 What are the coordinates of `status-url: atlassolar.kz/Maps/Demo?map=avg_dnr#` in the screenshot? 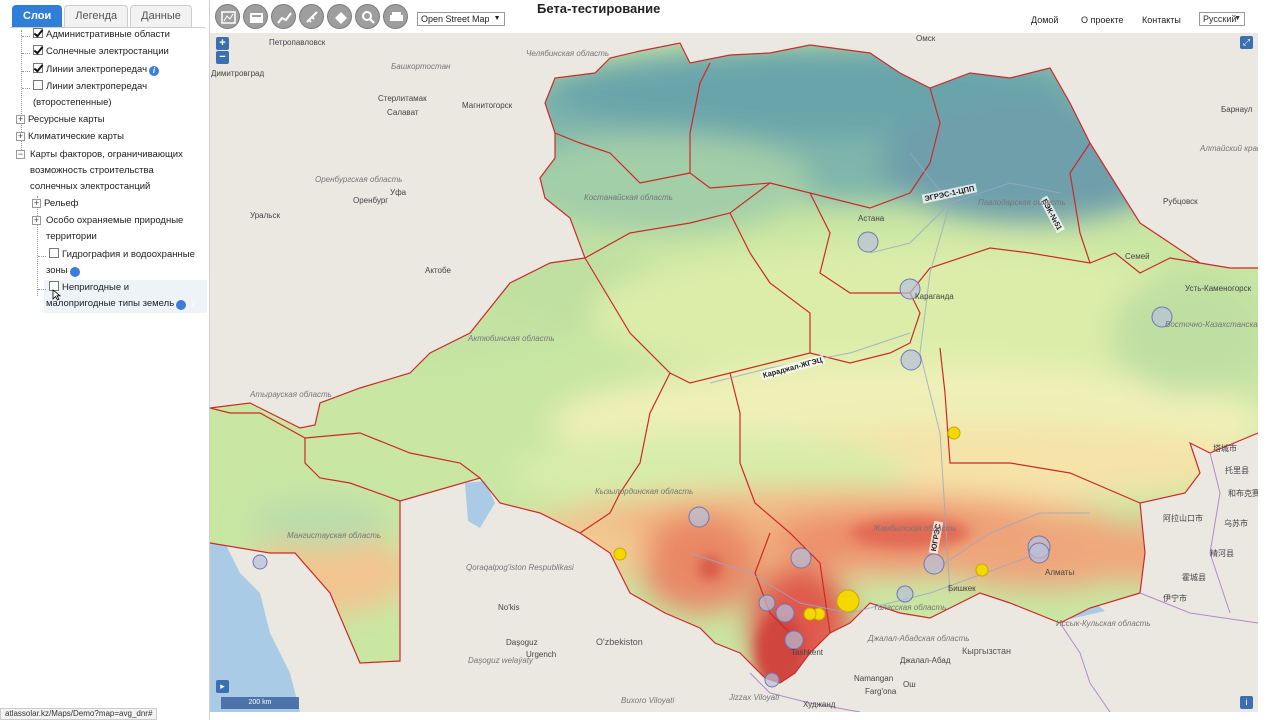 It's located at (79, 714).